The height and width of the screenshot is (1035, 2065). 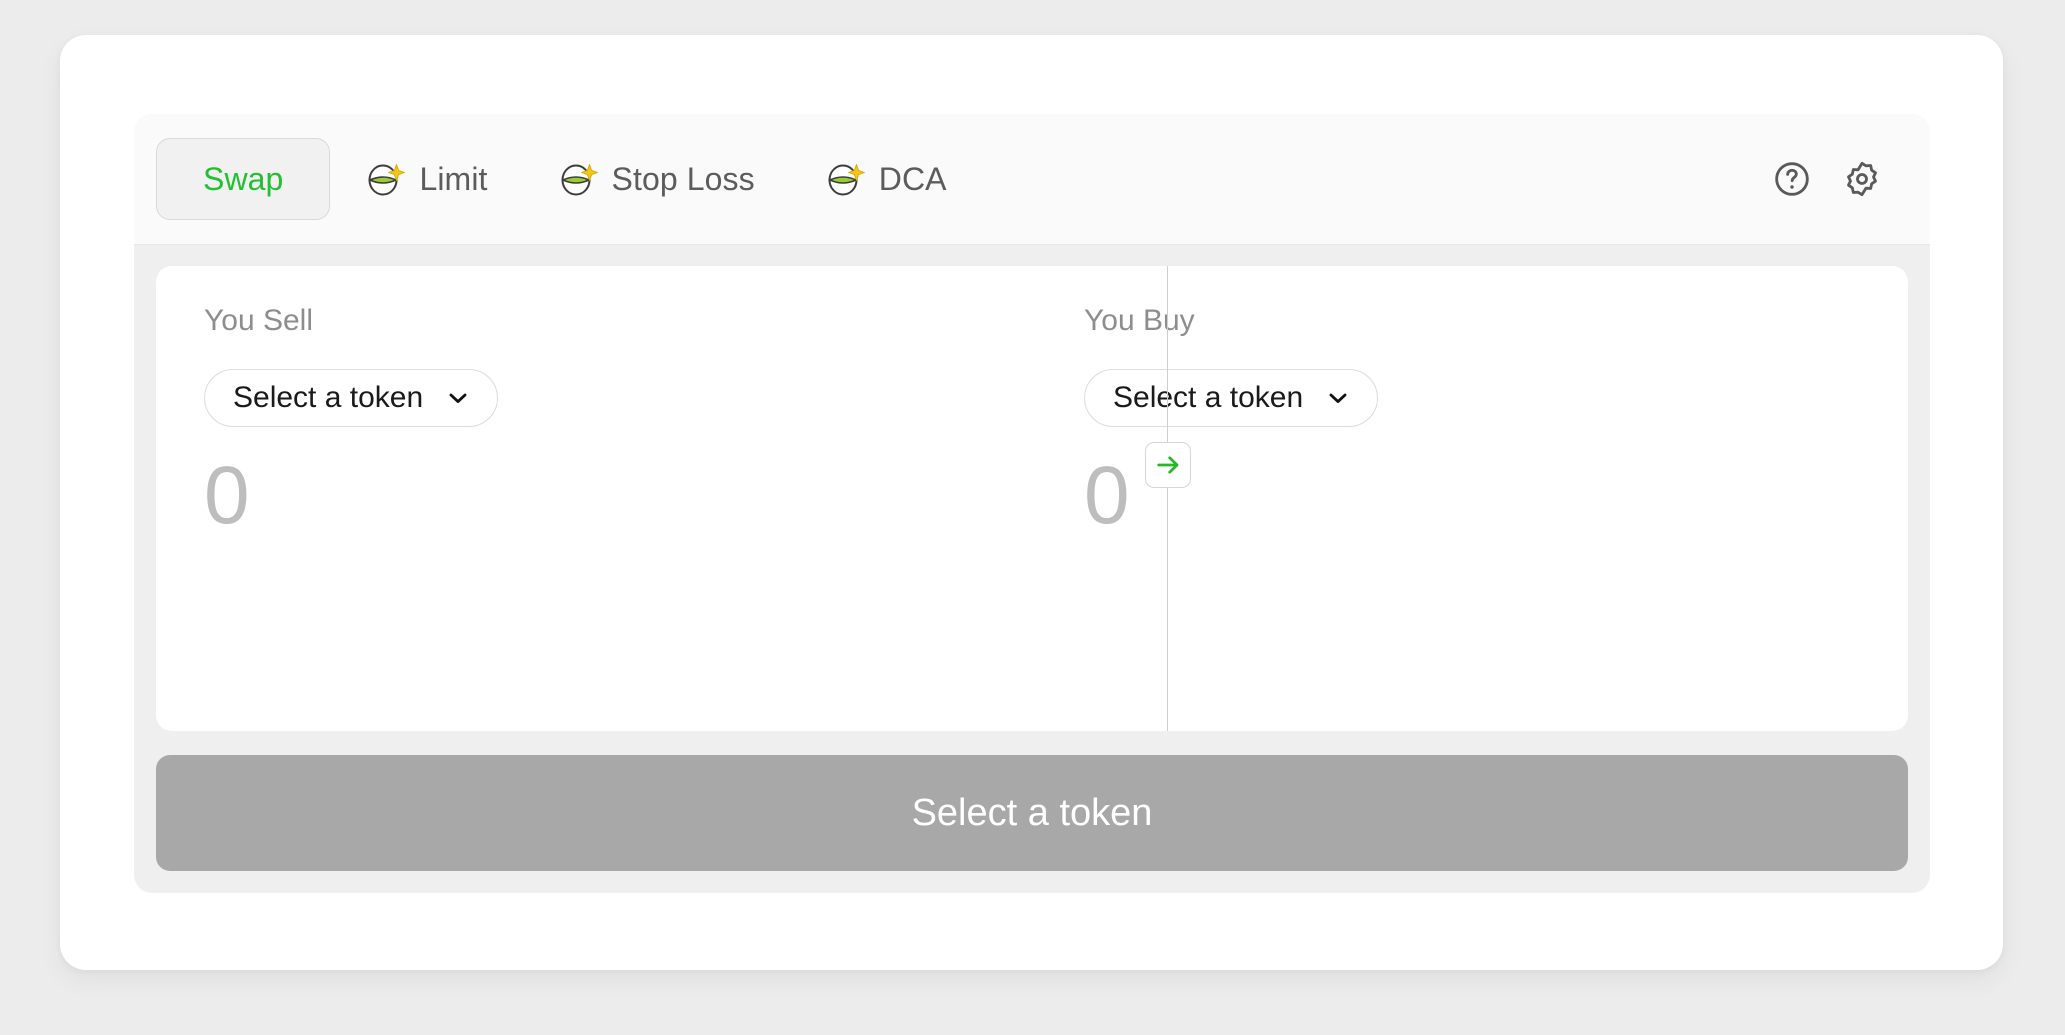 I want to click on sell-amount-input: 0, so click(x=616, y=496).